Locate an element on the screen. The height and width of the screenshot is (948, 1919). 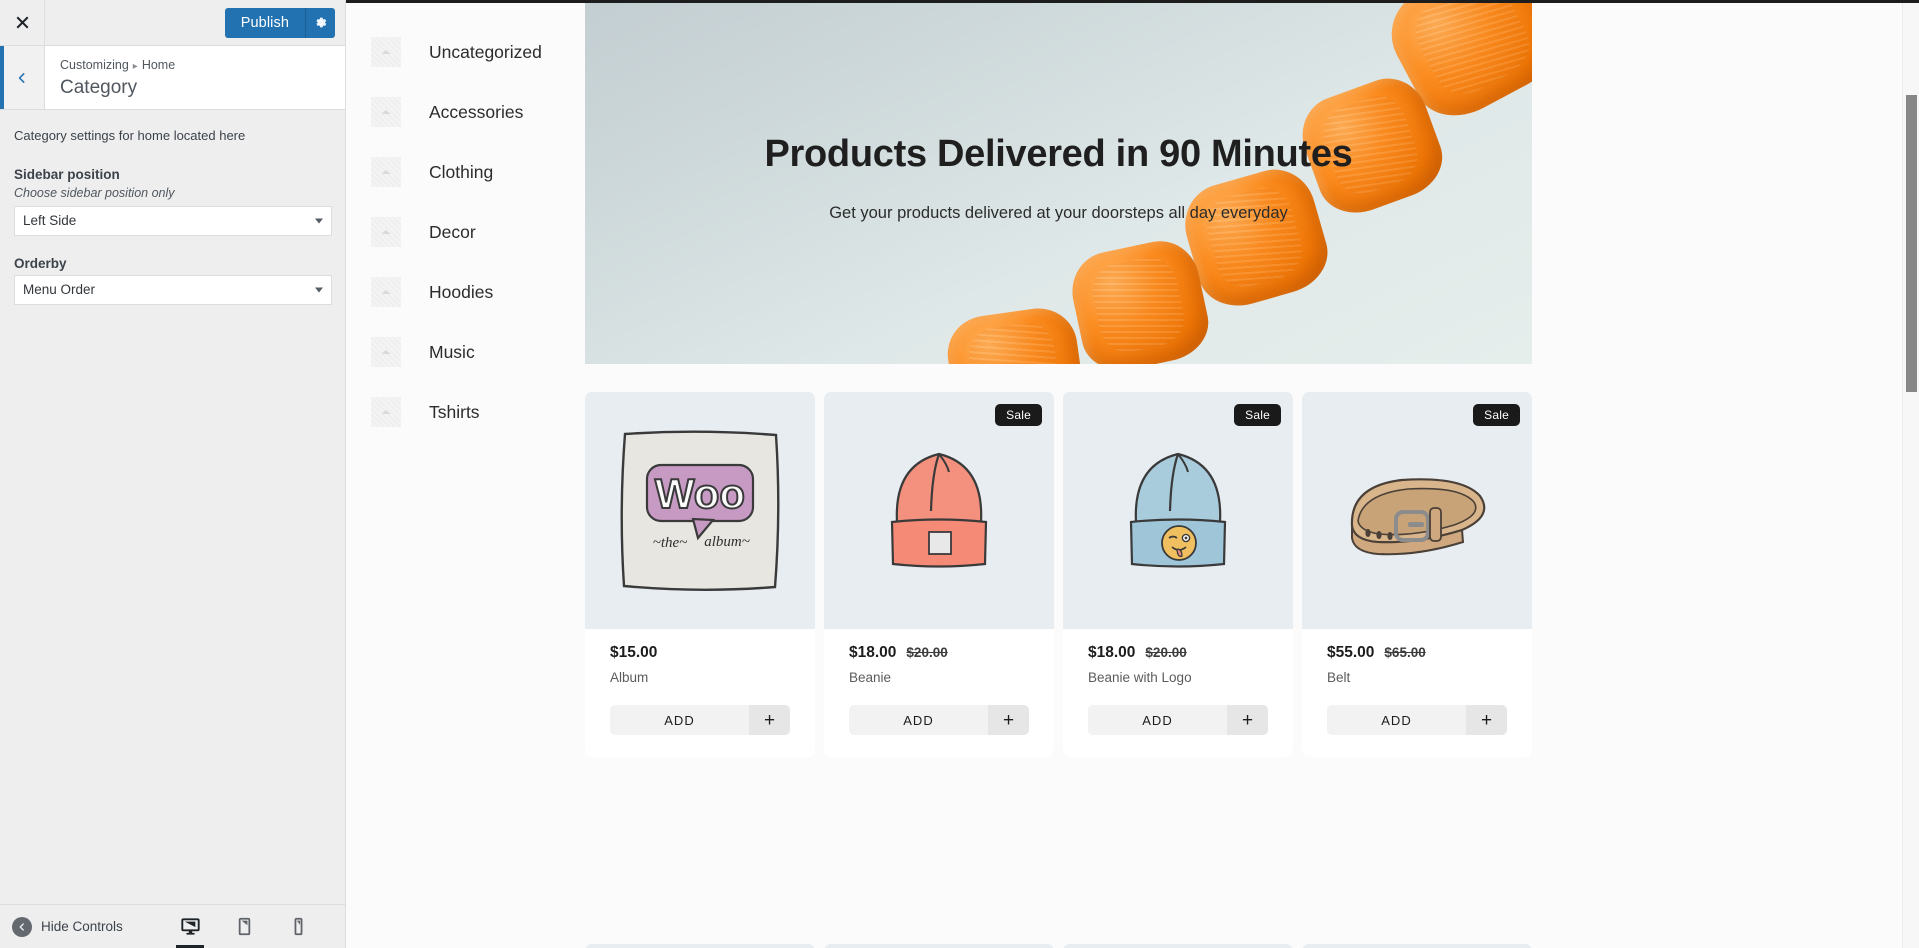
product-card: Woo ~the~ album~ $15.00 Album ADD + is located at coordinates (700, 574).